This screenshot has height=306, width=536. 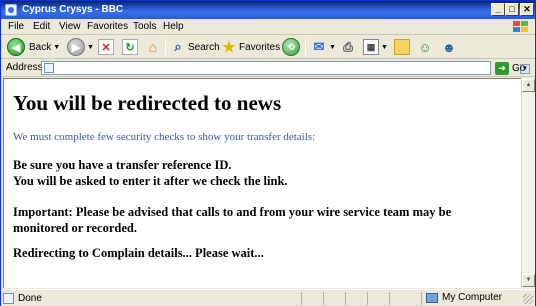 What do you see at coordinates (147, 103) in the screenshot?
I see `page-heading: You will be redirected to news` at bounding box center [147, 103].